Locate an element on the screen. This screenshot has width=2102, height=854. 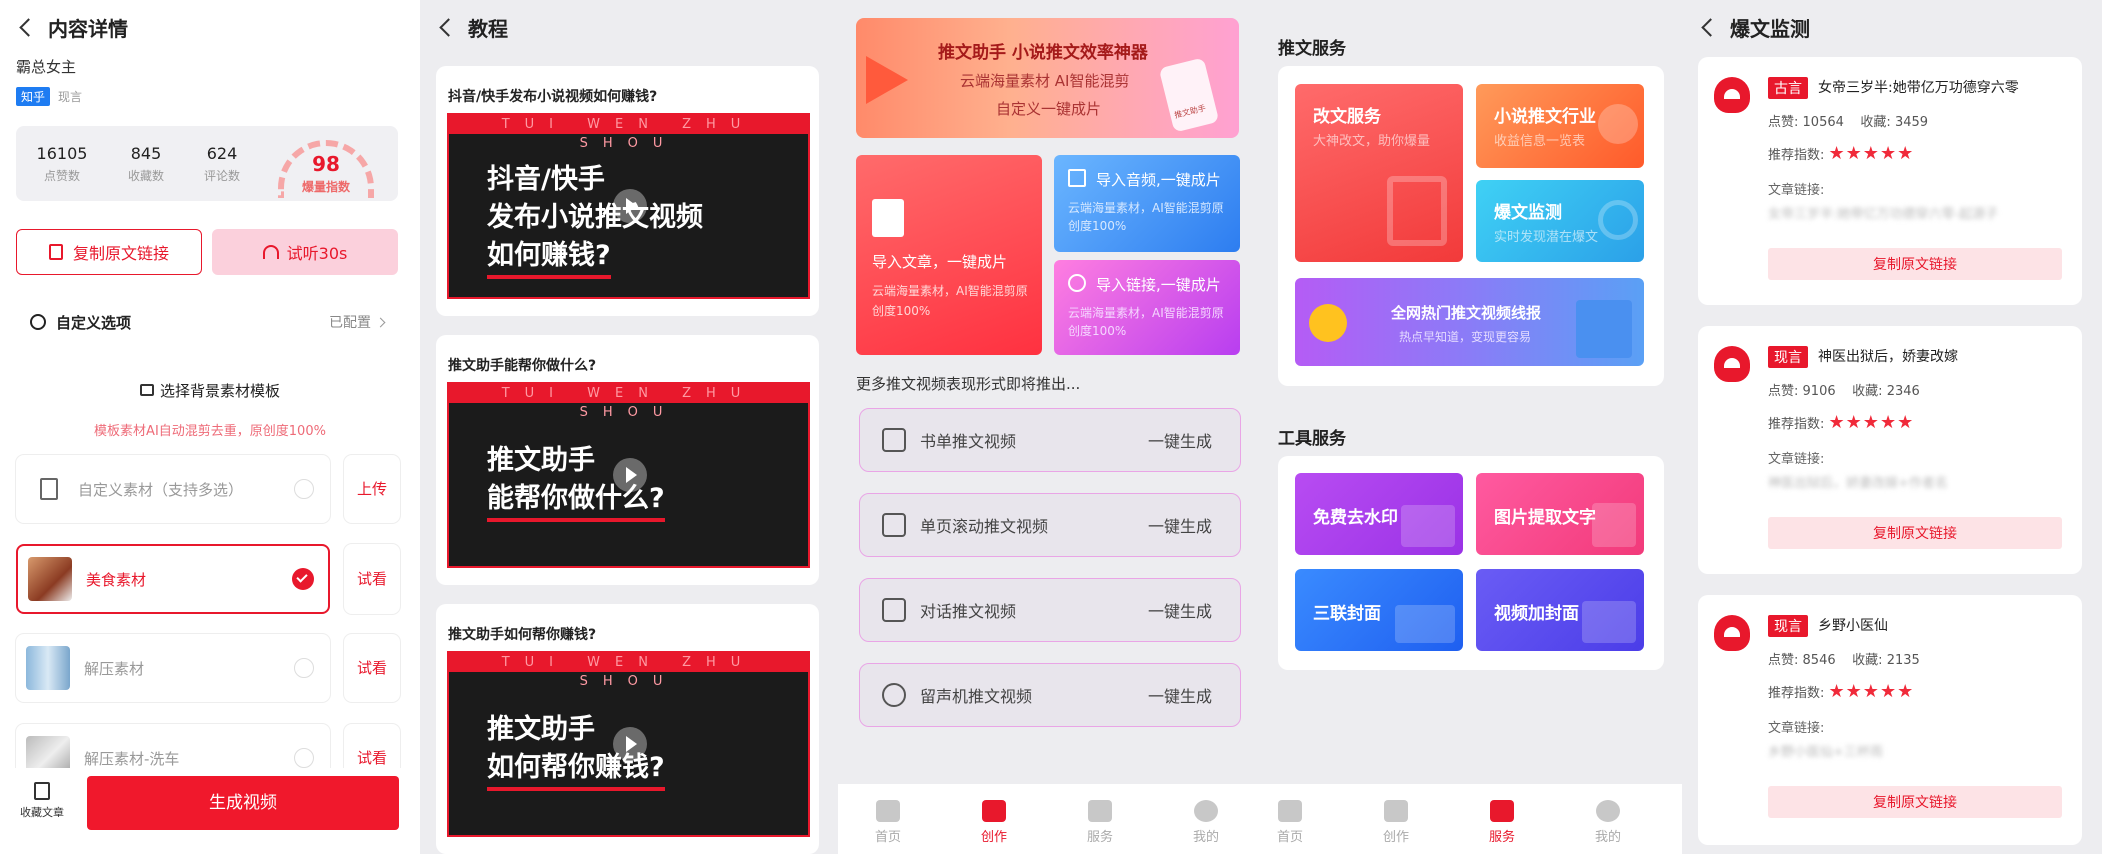
tutorial-card-2: 推文助手能帮你做什么? TUI WEN ZHU SHOU 推文助手 能帮你做什么? is located at coordinates (627, 460).